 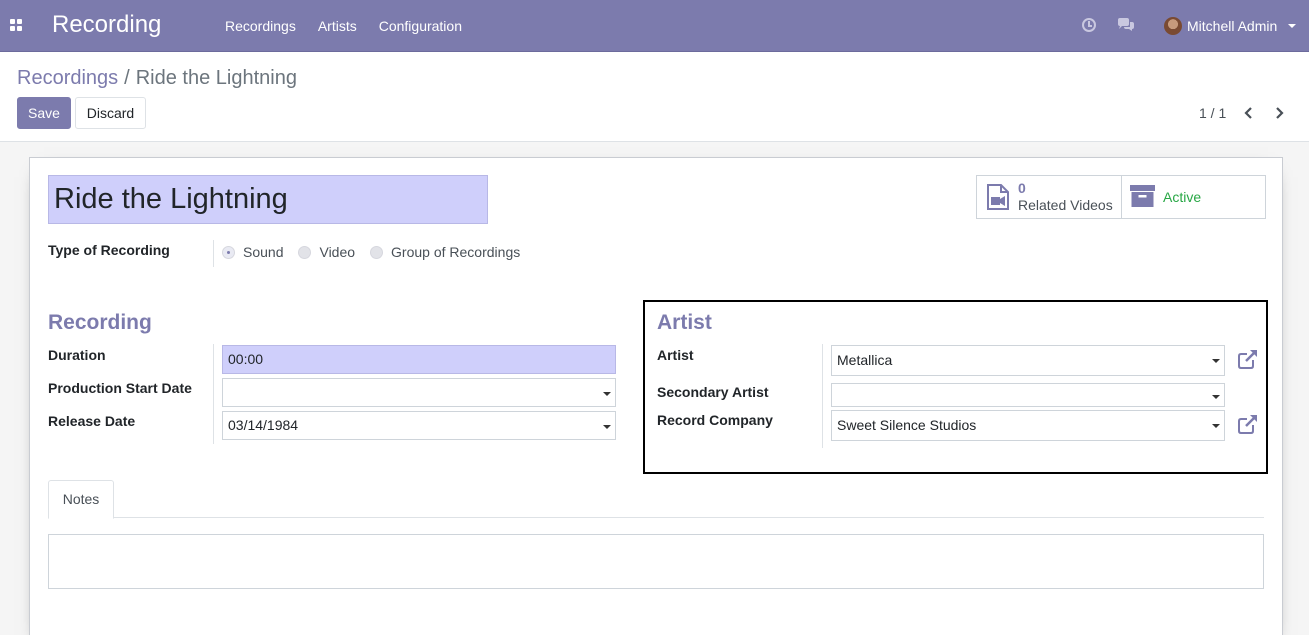 I want to click on discard-button: Discard, so click(x=110, y=113).